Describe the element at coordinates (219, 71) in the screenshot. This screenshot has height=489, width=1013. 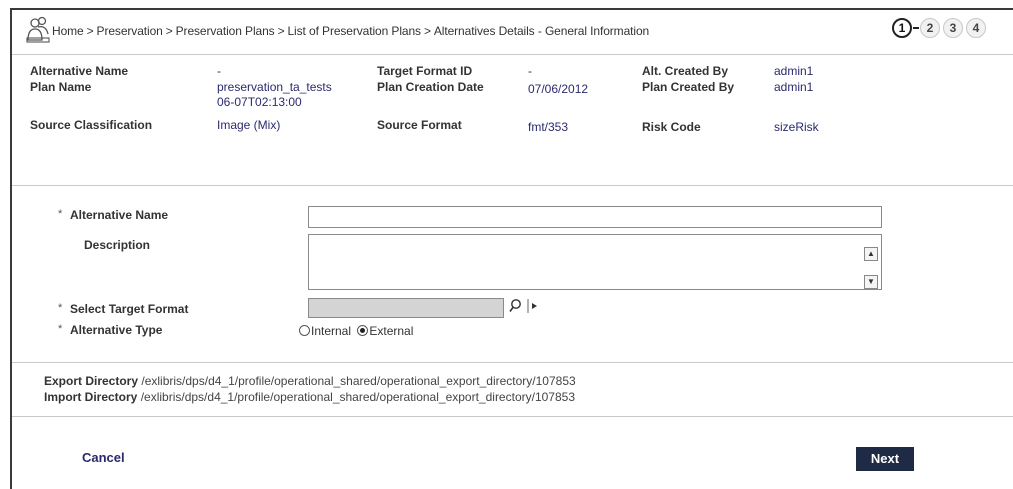
I see `alternative-name-value: -` at that location.